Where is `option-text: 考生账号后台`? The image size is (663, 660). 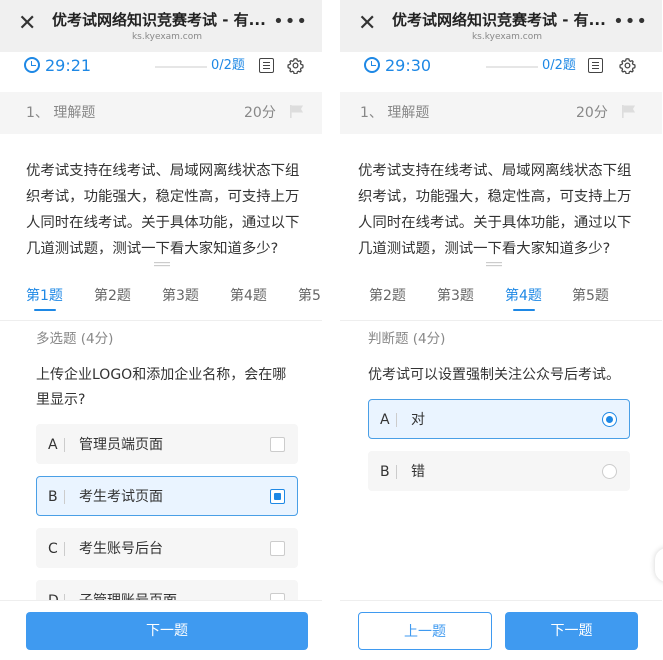
option-text: 考生账号后台 is located at coordinates (121, 549).